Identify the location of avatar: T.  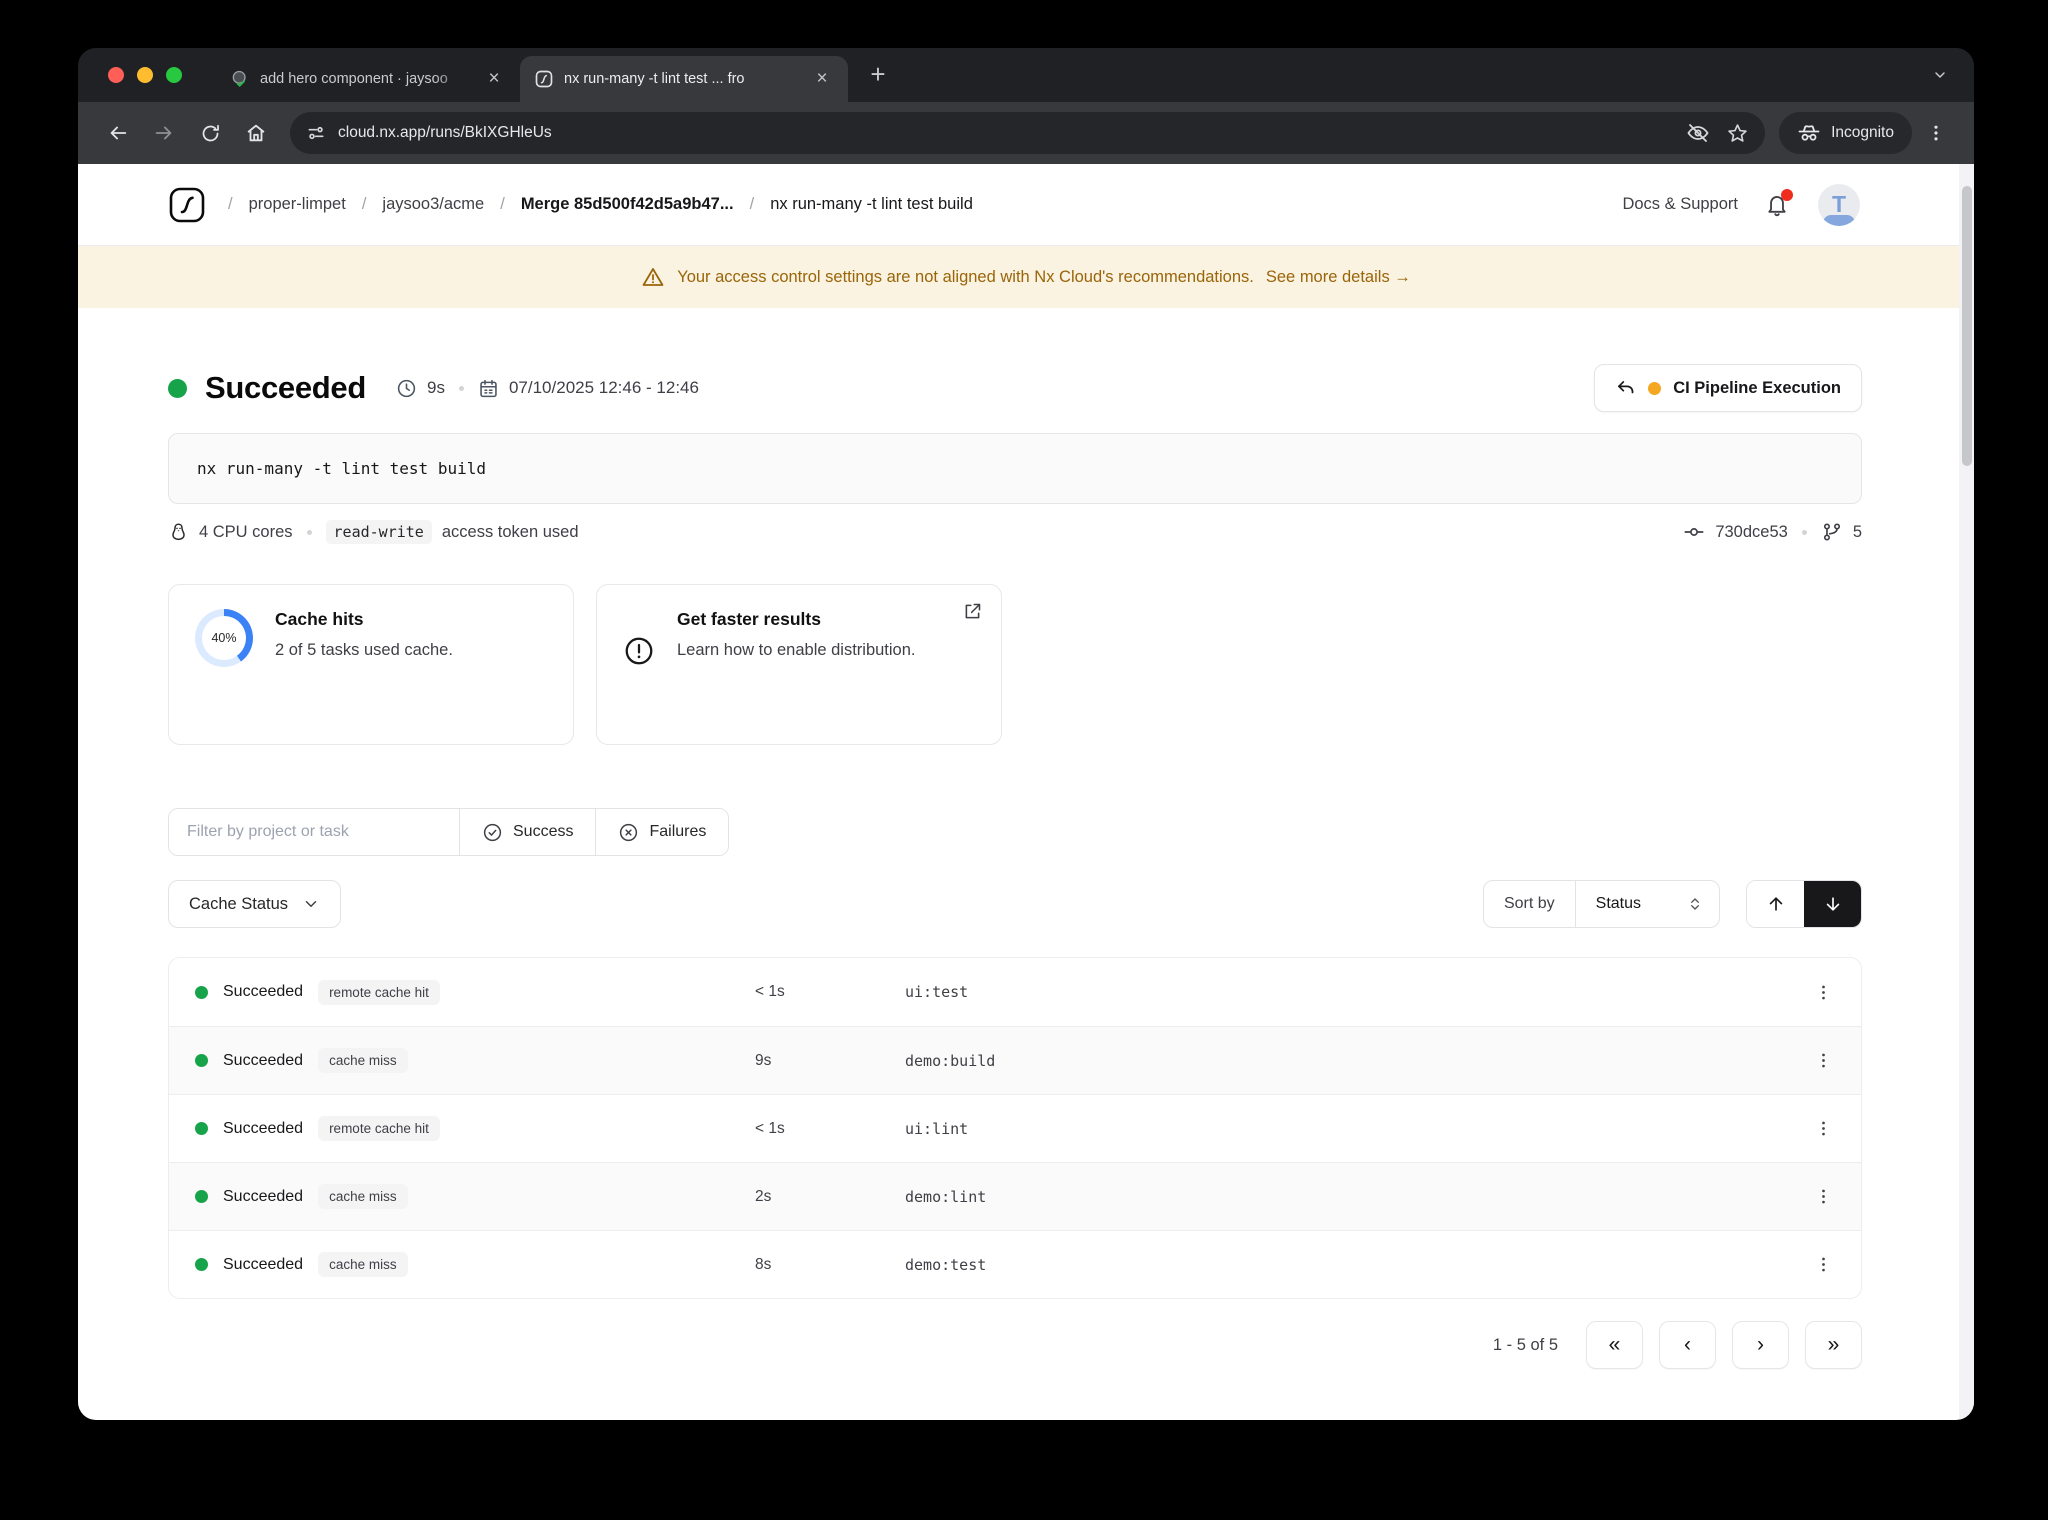
(1839, 204).